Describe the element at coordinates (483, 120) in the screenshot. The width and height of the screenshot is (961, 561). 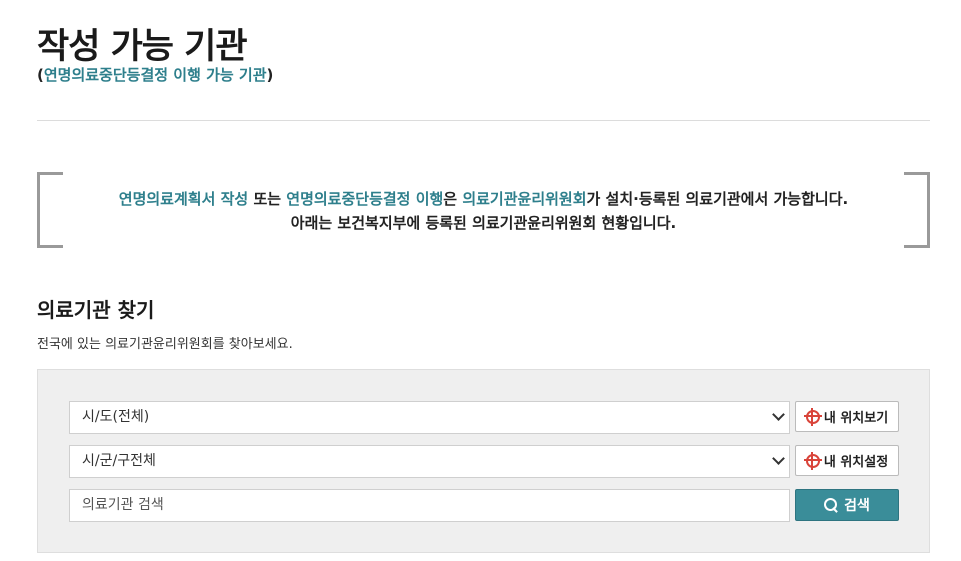
I see `header-divider` at that location.